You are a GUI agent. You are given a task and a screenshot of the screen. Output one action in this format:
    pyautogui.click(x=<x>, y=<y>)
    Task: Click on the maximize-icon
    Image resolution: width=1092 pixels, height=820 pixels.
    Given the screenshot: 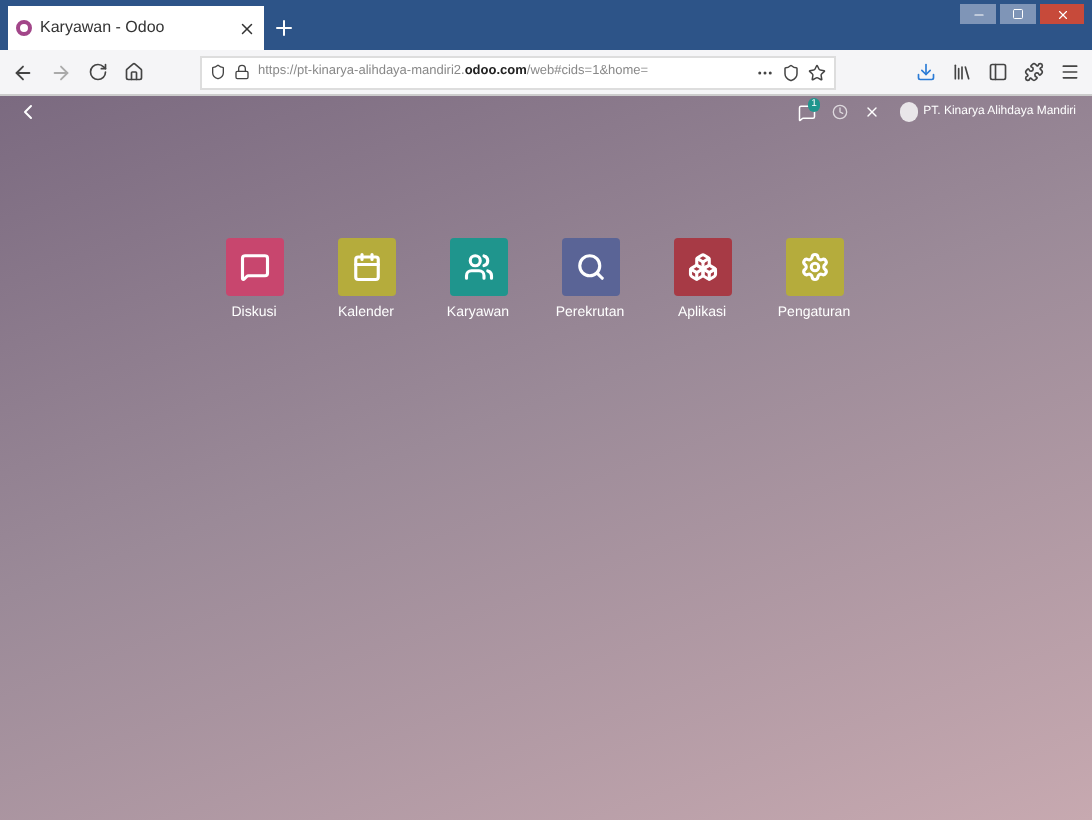 What is the action you would take?
    pyautogui.click(x=1018, y=14)
    